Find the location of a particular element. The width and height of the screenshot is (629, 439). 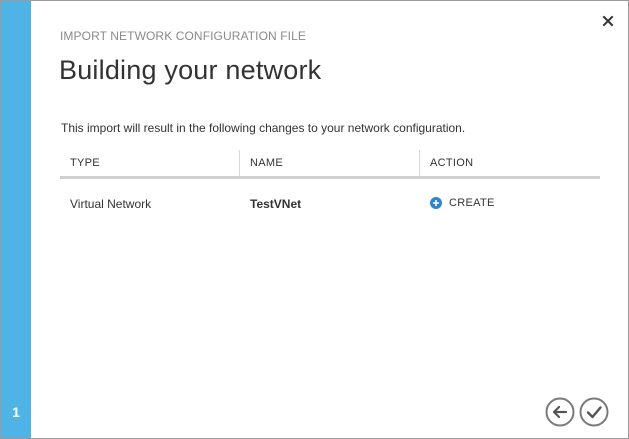

finish-button is located at coordinates (594, 412).